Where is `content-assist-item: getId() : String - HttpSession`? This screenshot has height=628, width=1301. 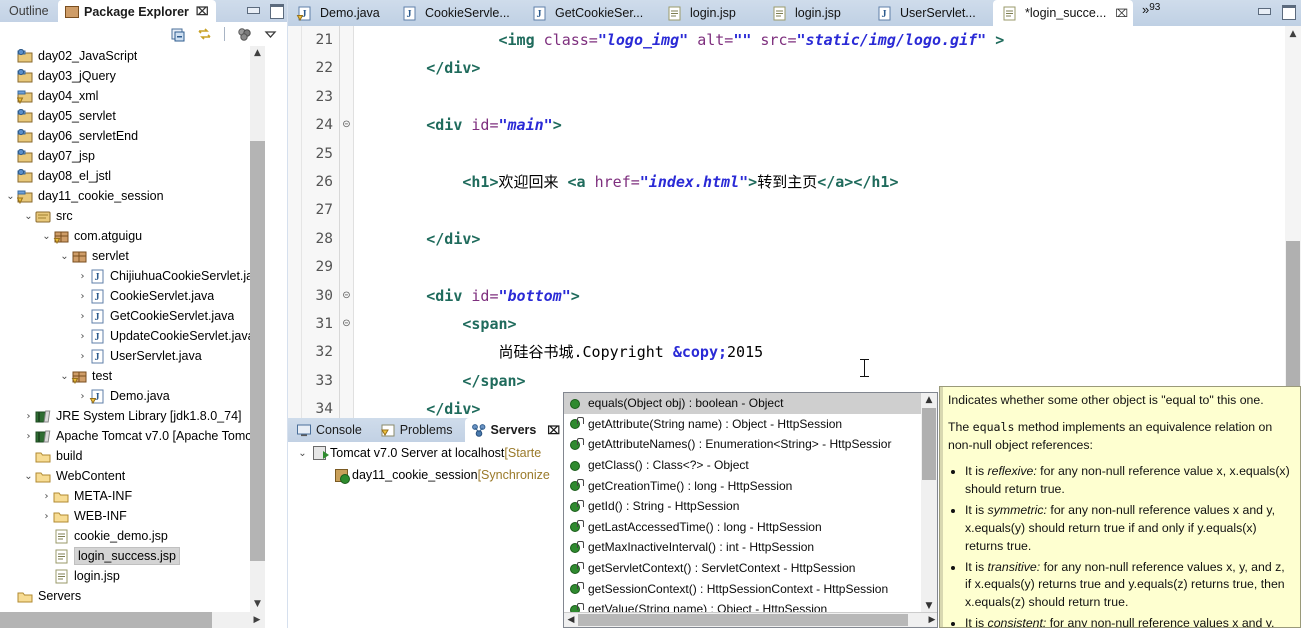
content-assist-item: getId() : String - HttpSession is located at coordinates (743, 506).